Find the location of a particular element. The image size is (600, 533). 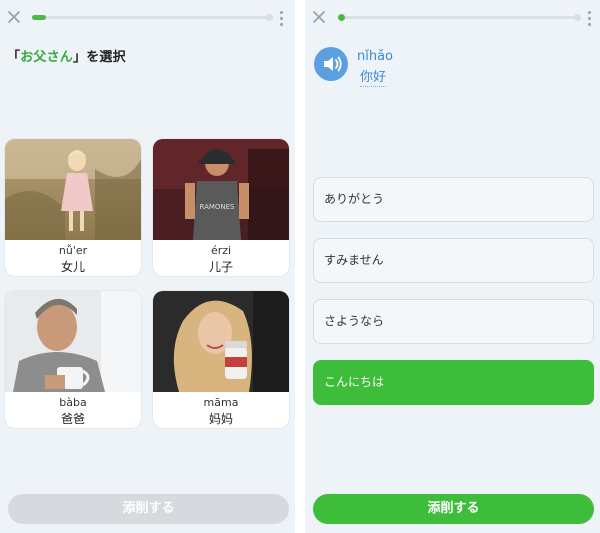

card-hanzi: 妈妈 is located at coordinates (220, 419).